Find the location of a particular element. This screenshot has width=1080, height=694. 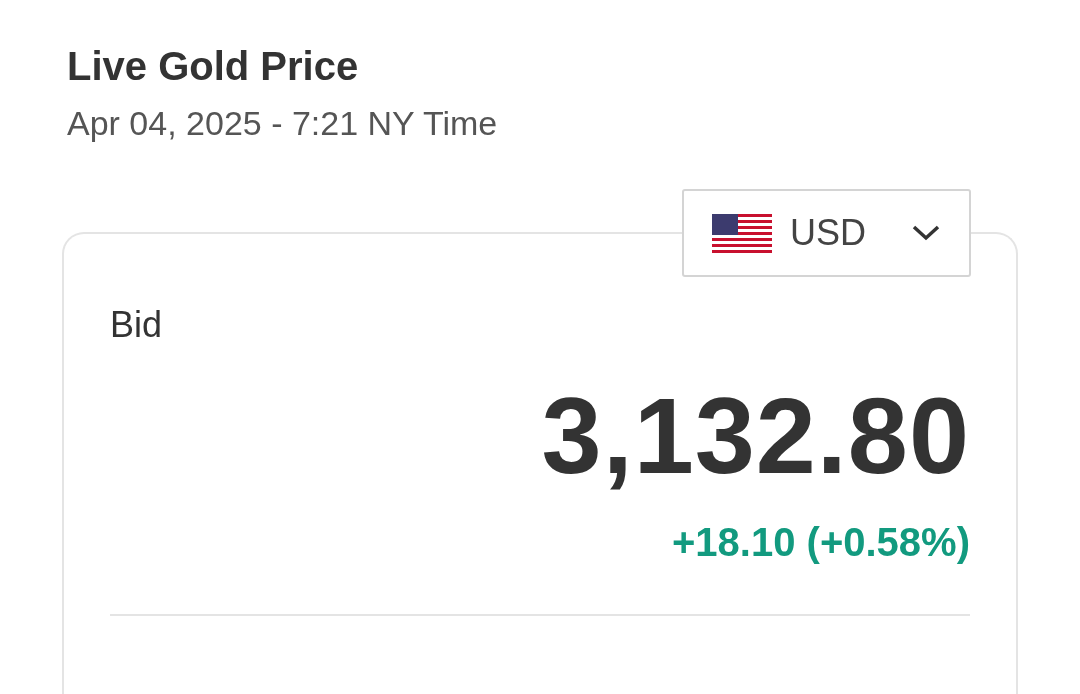

page-title: Live Gold Price is located at coordinates (213, 66).